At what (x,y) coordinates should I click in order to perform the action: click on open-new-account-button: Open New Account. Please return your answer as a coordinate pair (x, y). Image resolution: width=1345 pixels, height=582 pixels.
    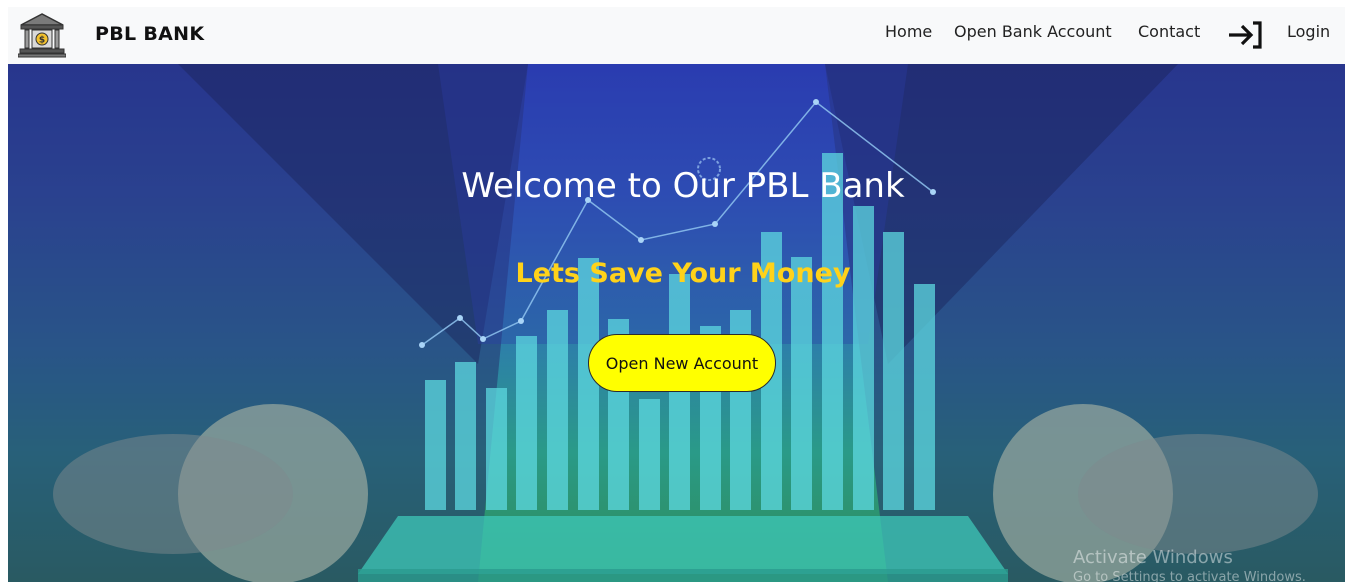
    Looking at the image, I should click on (682, 363).